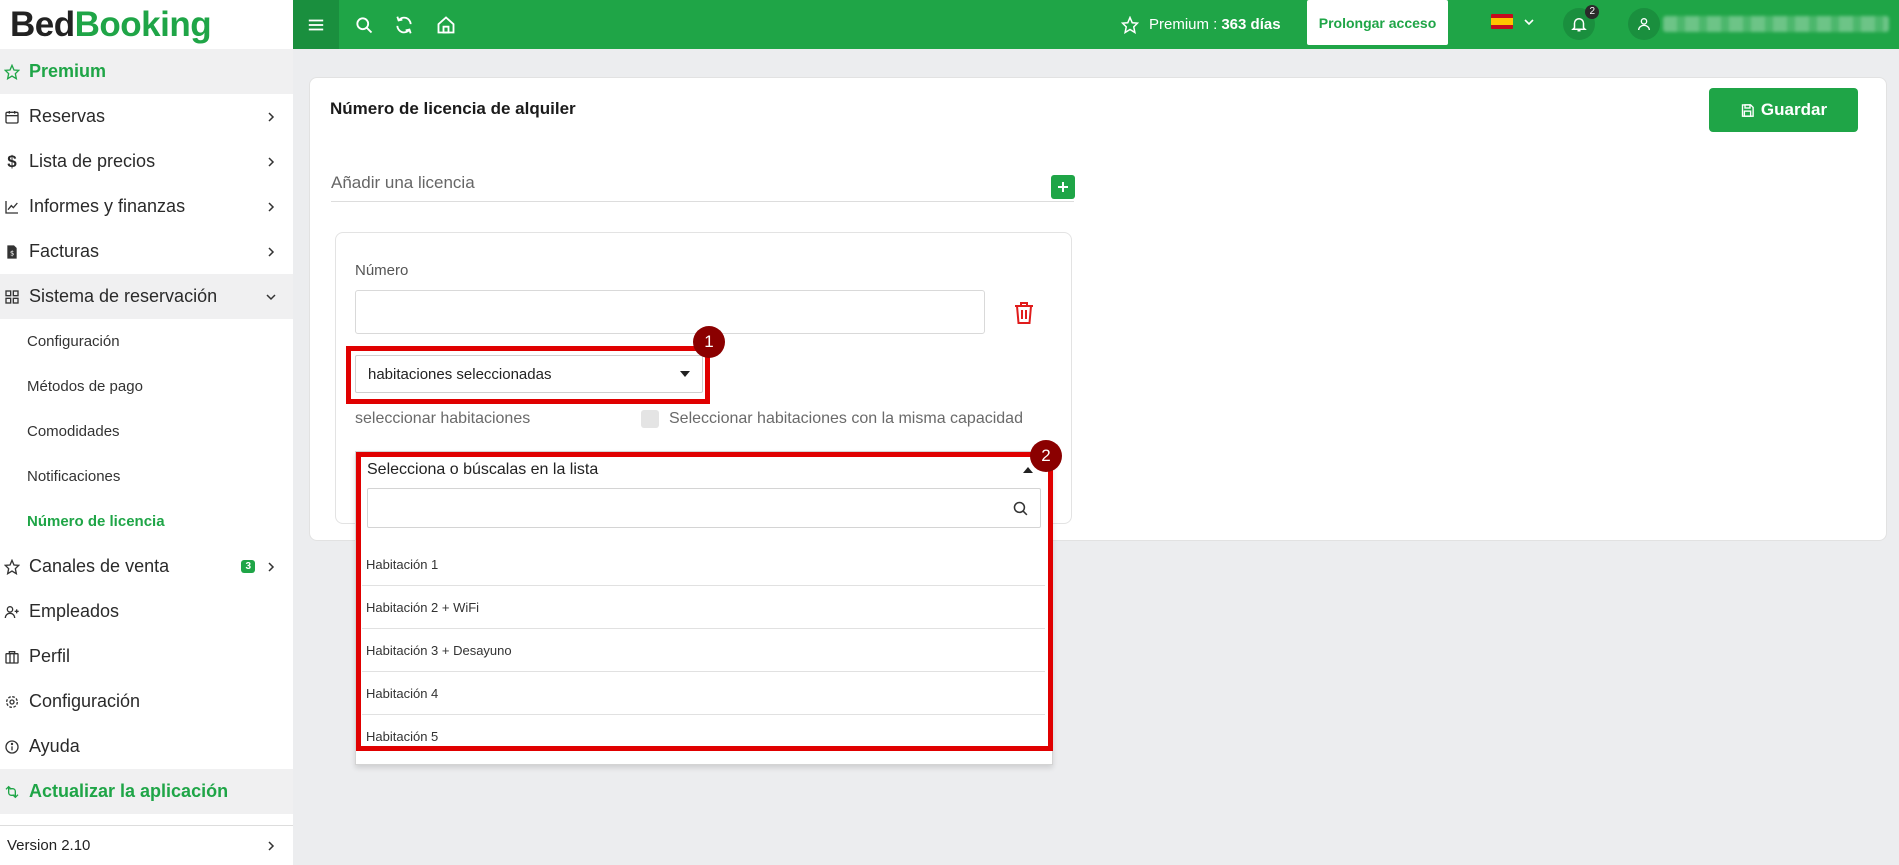  What do you see at coordinates (1096, 24) in the screenshot?
I see `top-bar: Premium : 363 días Prolongar acceso 2` at bounding box center [1096, 24].